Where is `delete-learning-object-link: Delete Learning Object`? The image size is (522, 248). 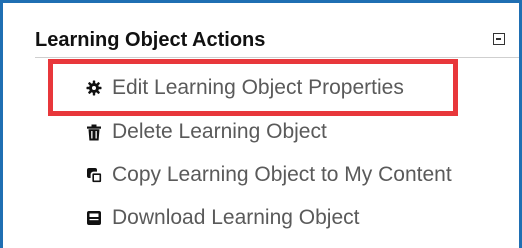
delete-learning-object-link: Delete Learning Object is located at coordinates (206, 132).